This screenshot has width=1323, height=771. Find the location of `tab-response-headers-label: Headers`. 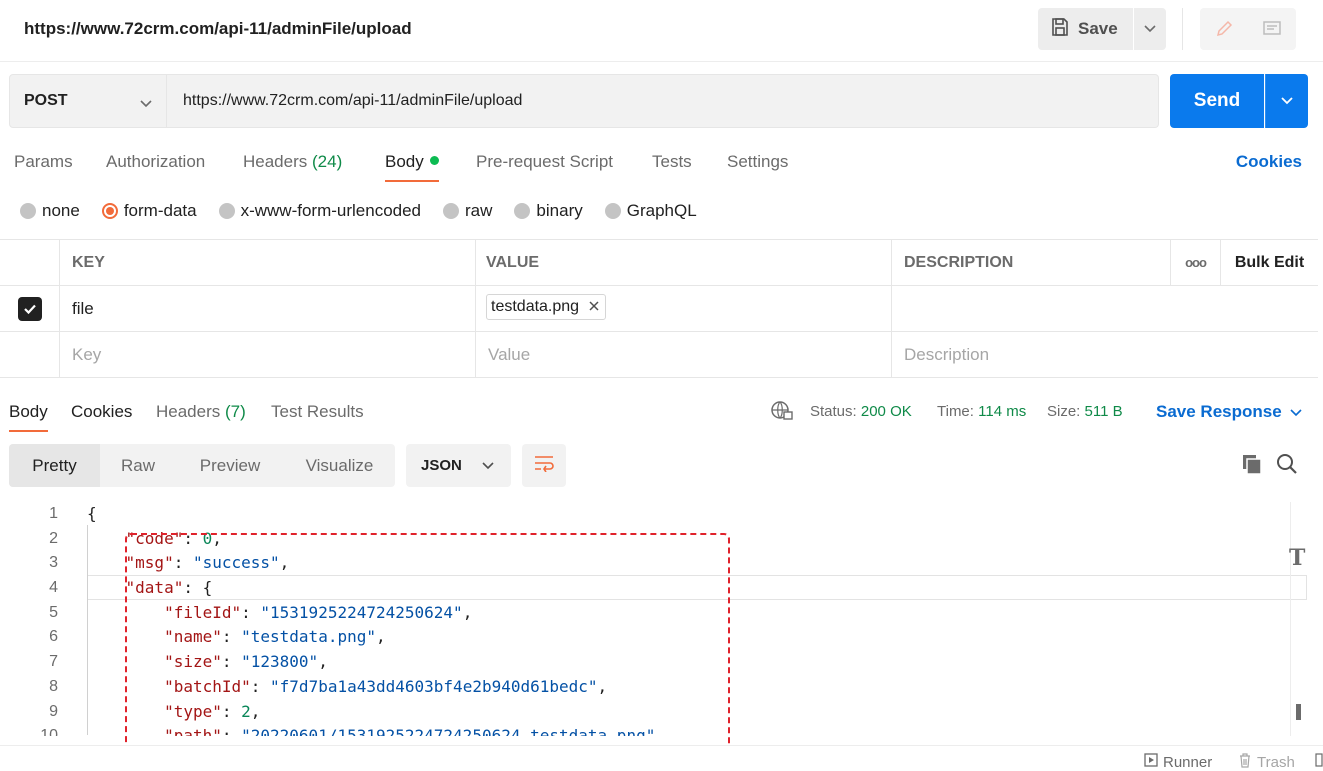

tab-response-headers-label: Headers is located at coordinates (188, 411).